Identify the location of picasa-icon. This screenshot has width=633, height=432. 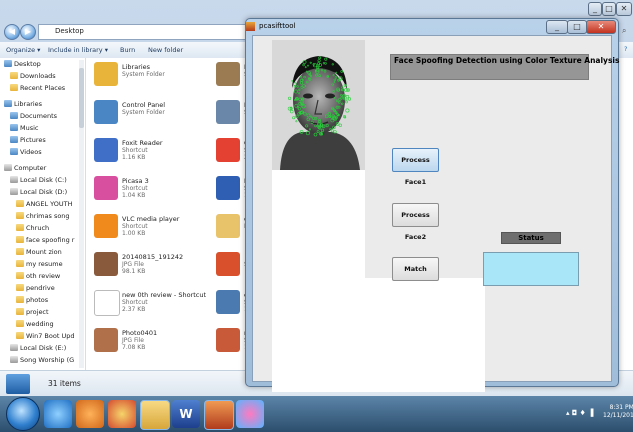
(250, 414).